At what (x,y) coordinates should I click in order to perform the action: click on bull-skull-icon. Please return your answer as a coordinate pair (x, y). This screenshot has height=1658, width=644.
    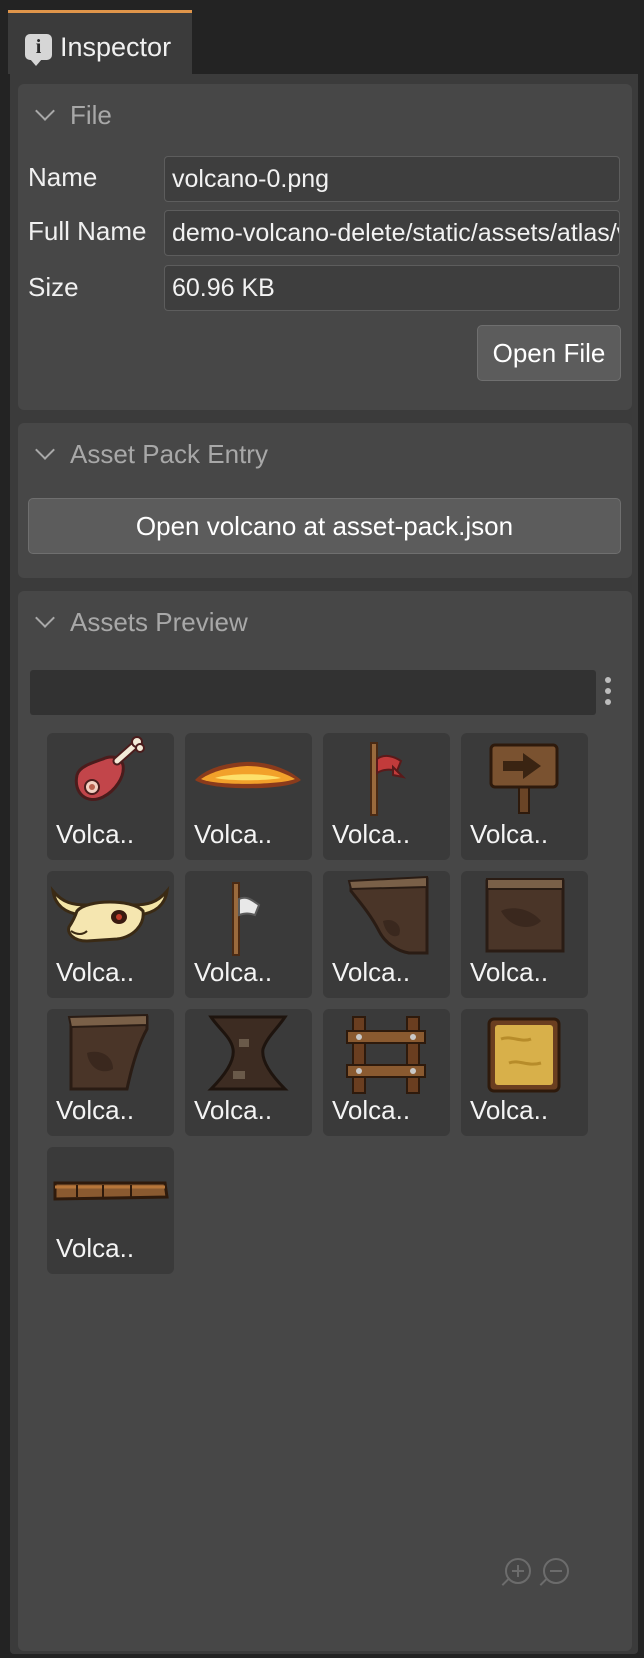
    Looking at the image, I should click on (110, 914).